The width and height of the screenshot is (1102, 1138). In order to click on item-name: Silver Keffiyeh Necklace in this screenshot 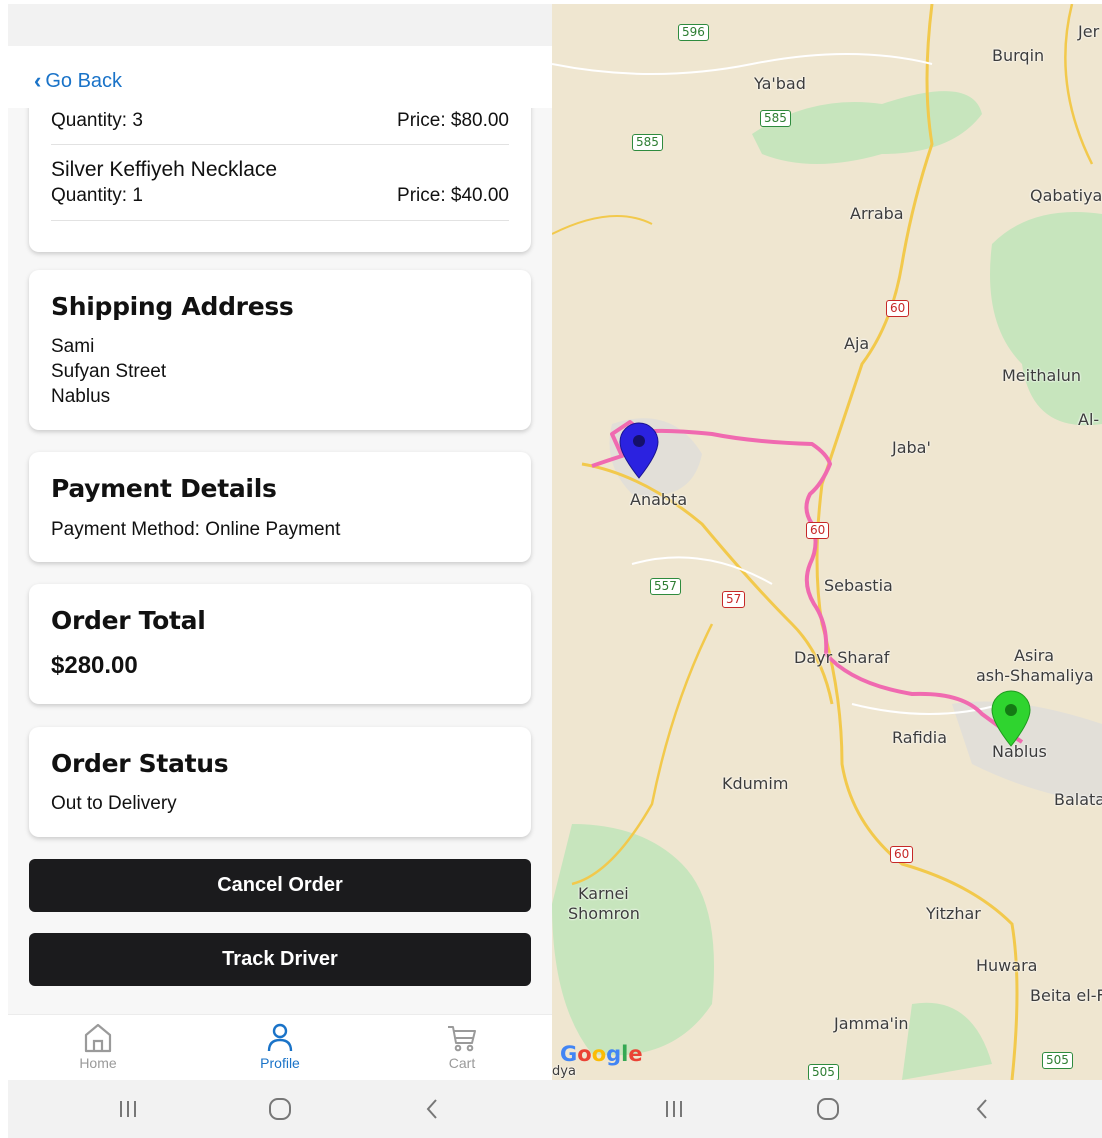, I will do `click(164, 169)`.